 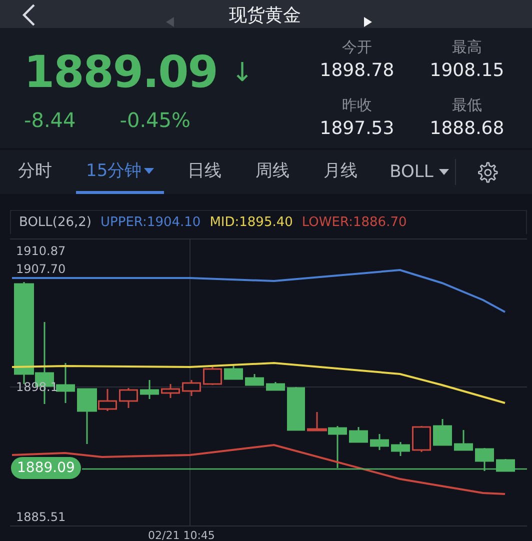 What do you see at coordinates (467, 47) in the screenshot?
I see `stat-label: 最高` at bounding box center [467, 47].